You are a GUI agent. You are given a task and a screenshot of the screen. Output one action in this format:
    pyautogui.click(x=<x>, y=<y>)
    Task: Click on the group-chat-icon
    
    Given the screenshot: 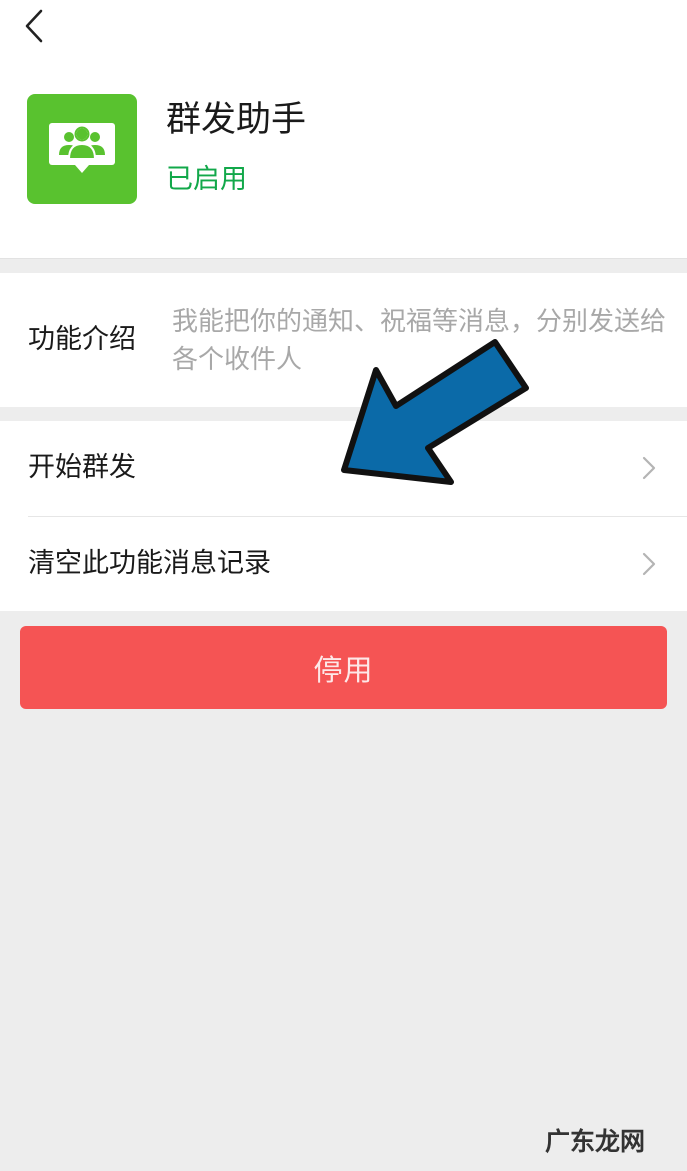 What is the action you would take?
    pyautogui.click(x=82, y=148)
    